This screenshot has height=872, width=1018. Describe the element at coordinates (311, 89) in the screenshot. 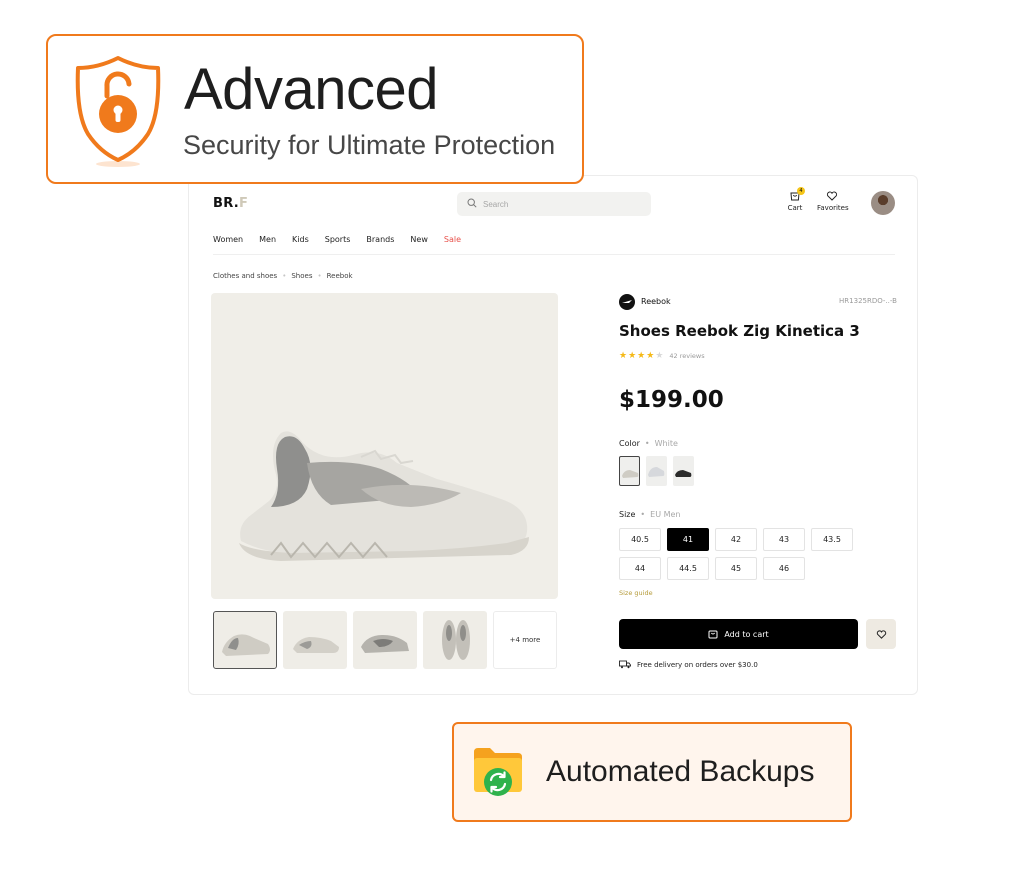

I see `security-title: Advanced` at that location.